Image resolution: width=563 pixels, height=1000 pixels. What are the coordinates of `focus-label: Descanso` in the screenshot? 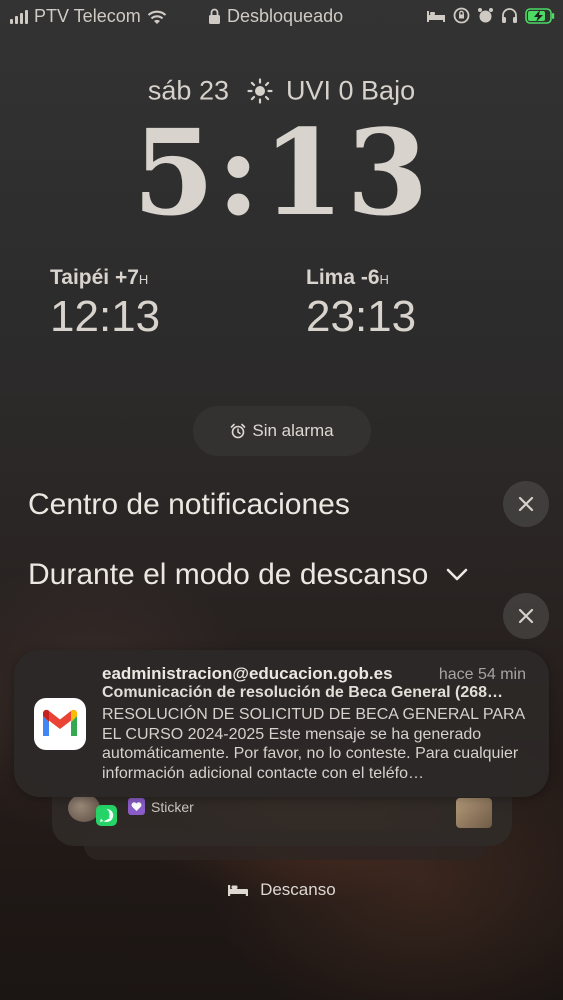 It's located at (298, 889).